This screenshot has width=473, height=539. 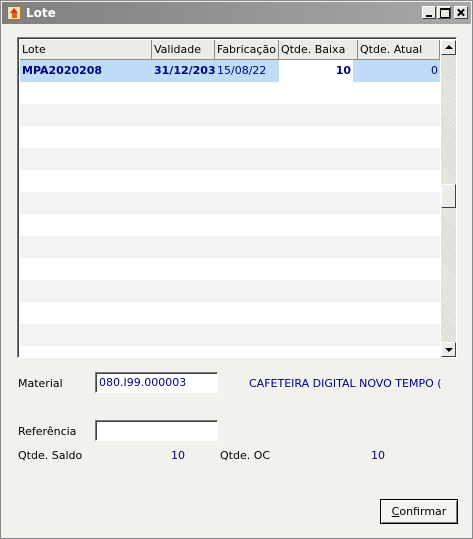 I want to click on referencia-label: Referência, so click(x=47, y=431).